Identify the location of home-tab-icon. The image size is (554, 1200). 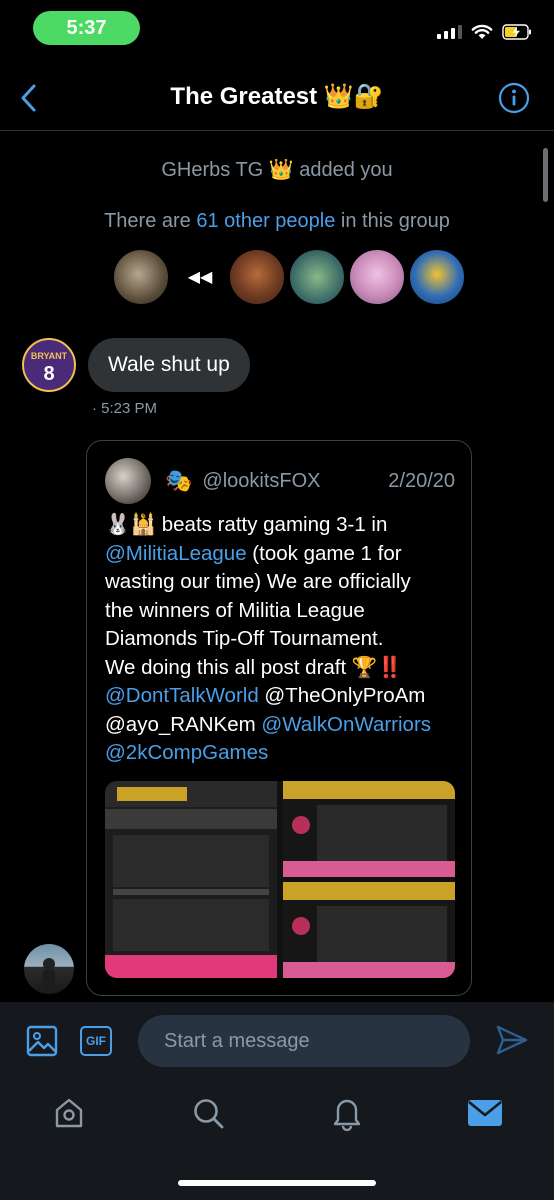
(69, 1113).